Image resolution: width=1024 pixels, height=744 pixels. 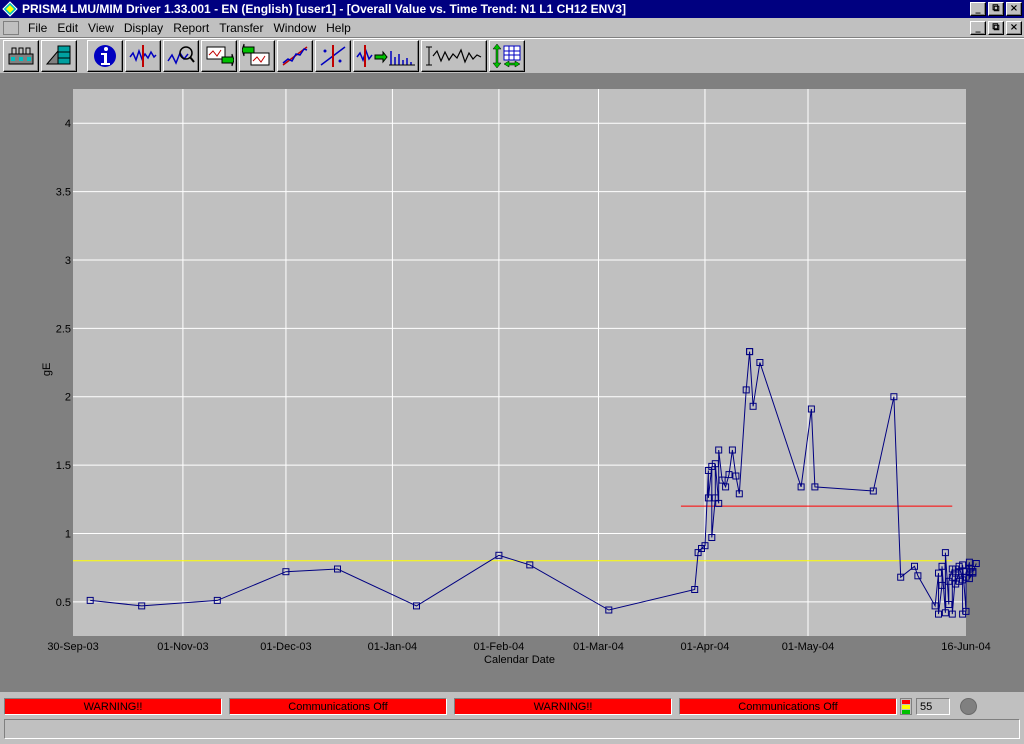 What do you see at coordinates (63, 329) in the screenshot?
I see `y-tick-label: 2.5` at bounding box center [63, 329].